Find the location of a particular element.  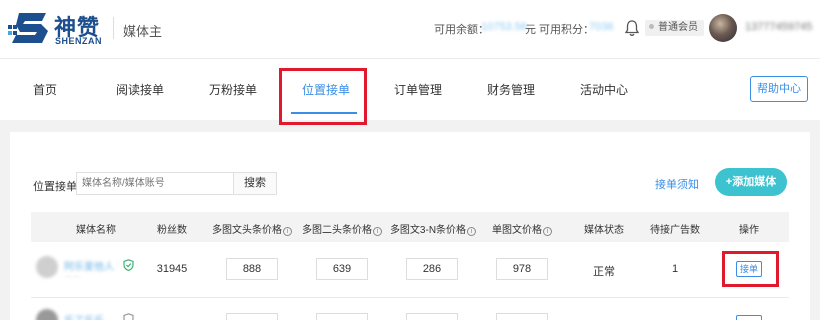

price-field-4: 978 is located at coordinates (522, 269).